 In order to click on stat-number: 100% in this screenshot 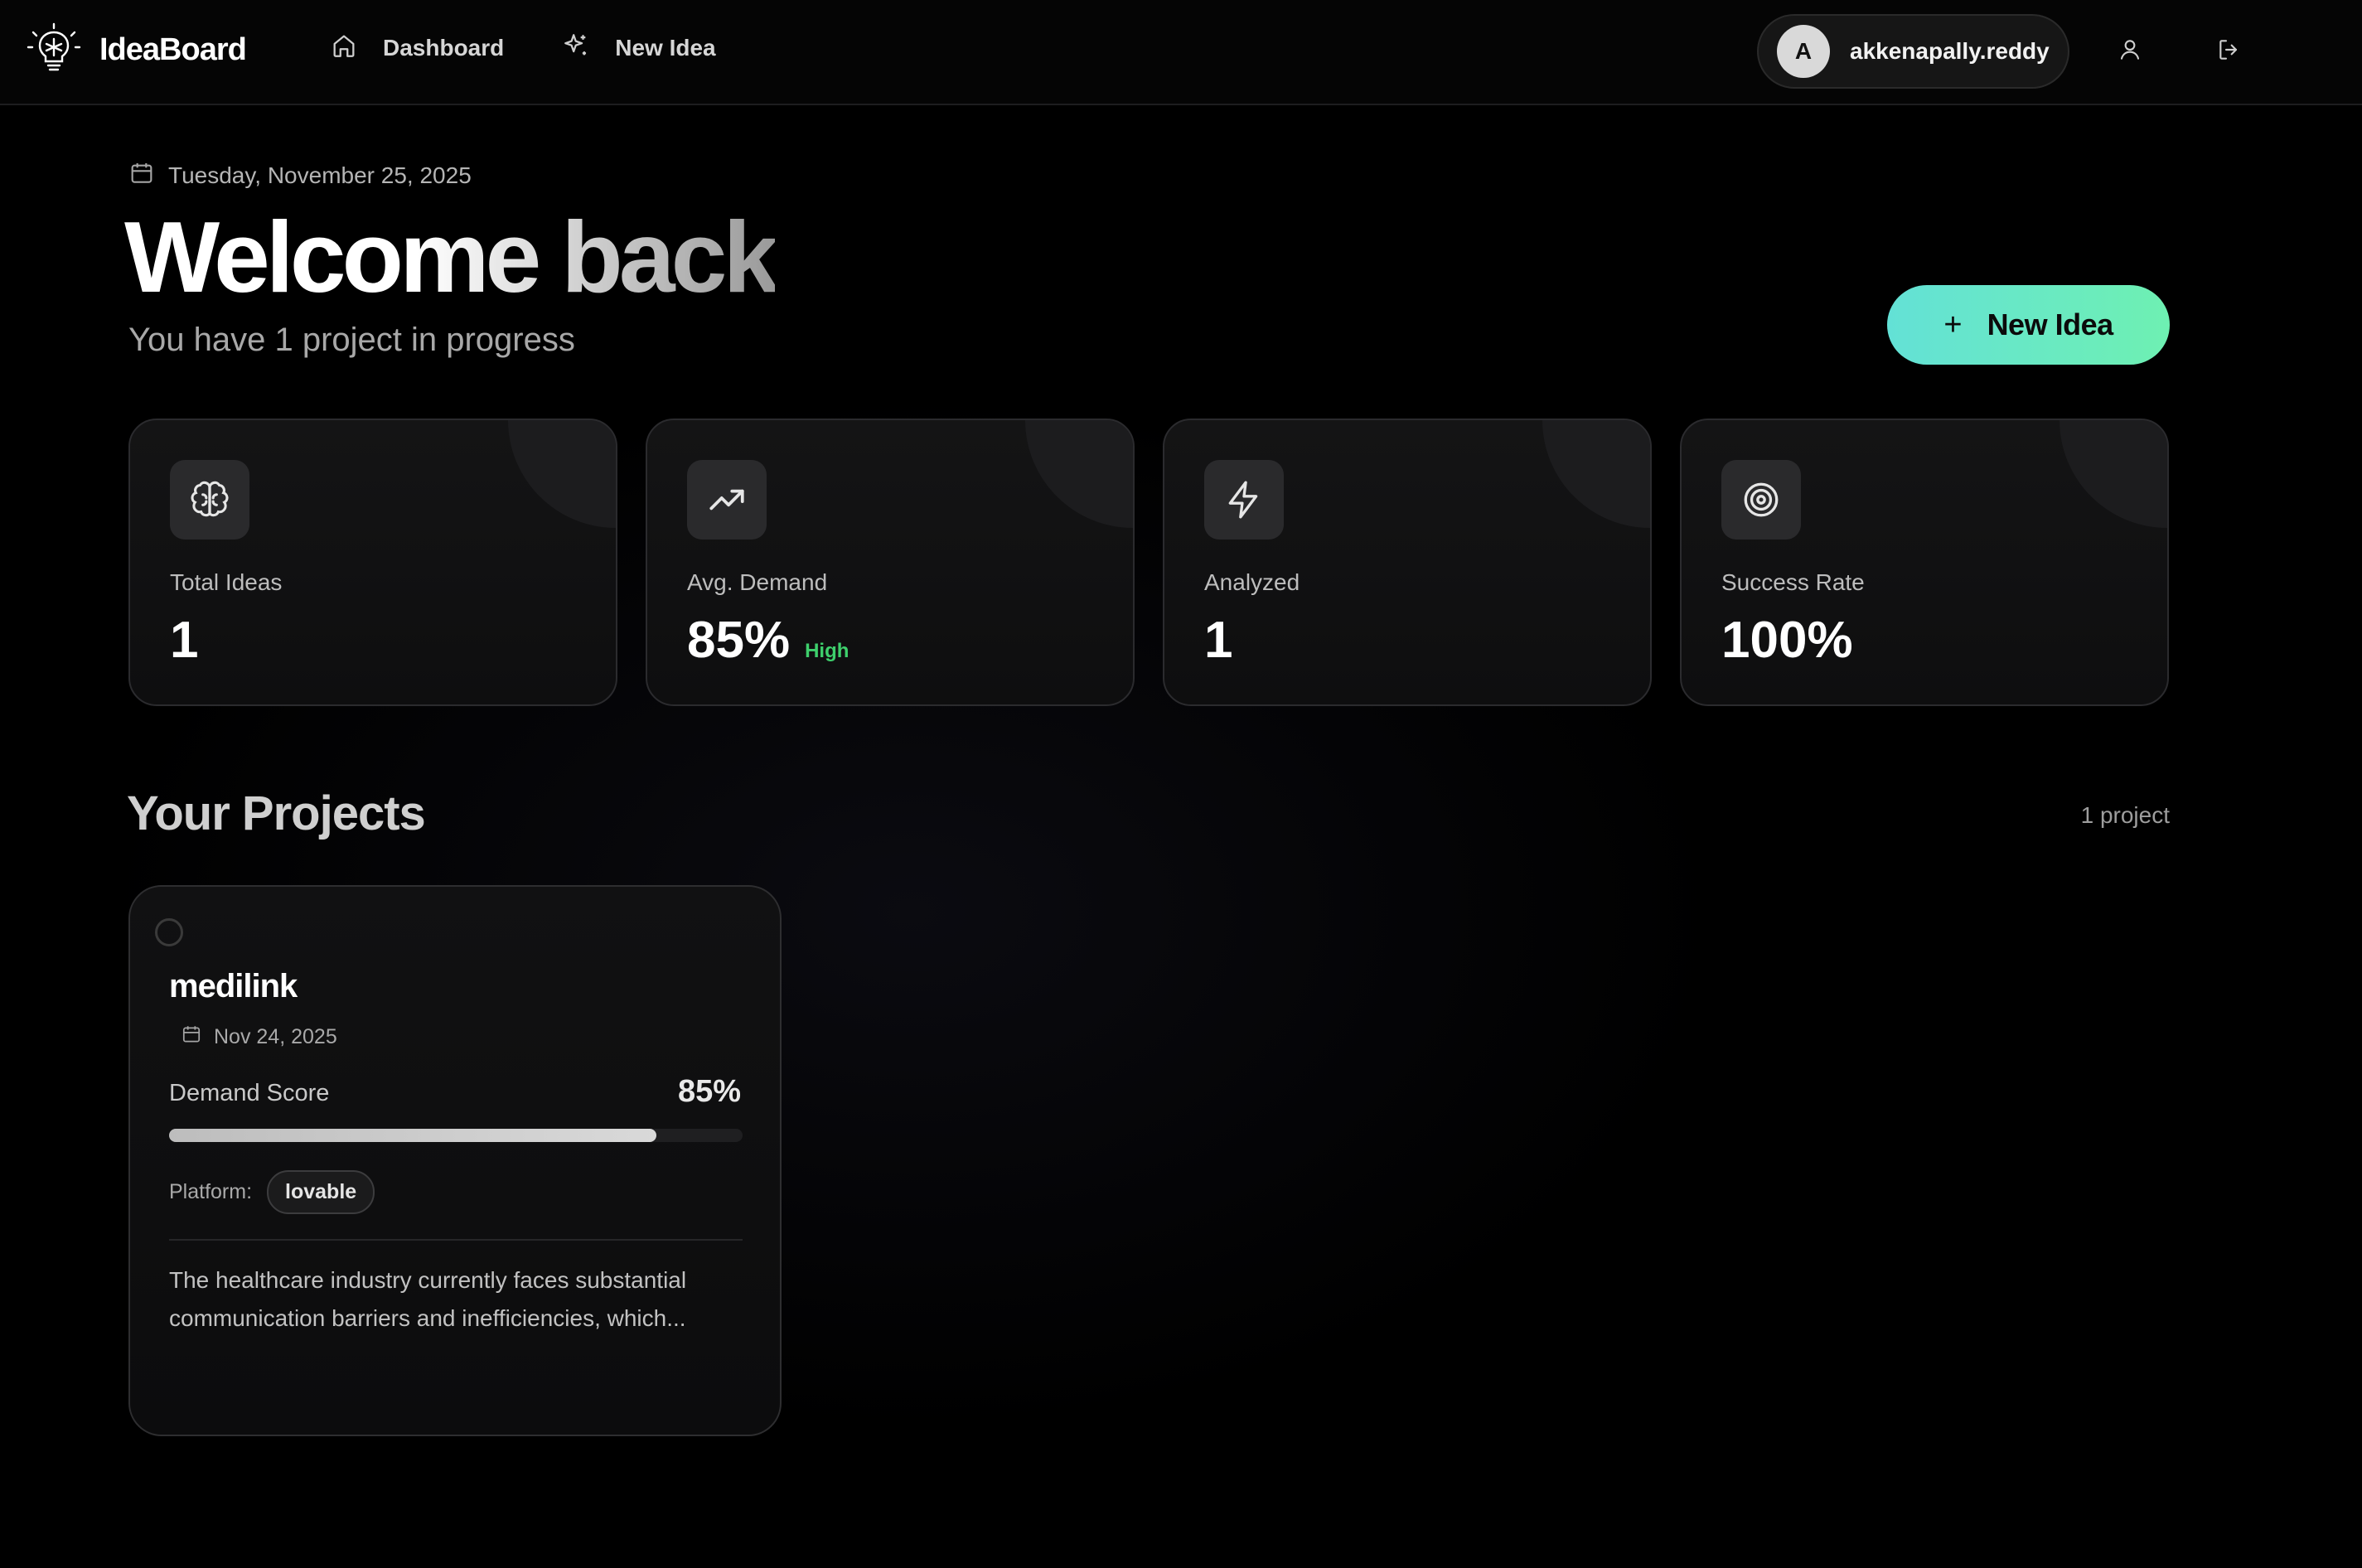, I will do `click(1787, 640)`.